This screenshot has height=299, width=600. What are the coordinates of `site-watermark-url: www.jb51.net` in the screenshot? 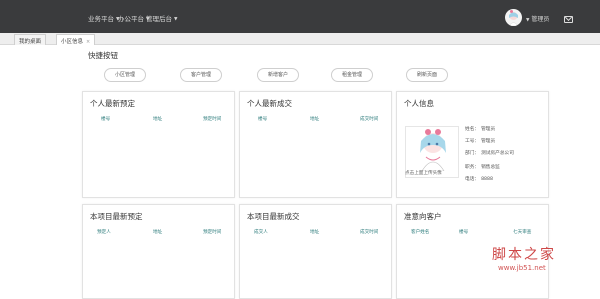 It's located at (522, 268).